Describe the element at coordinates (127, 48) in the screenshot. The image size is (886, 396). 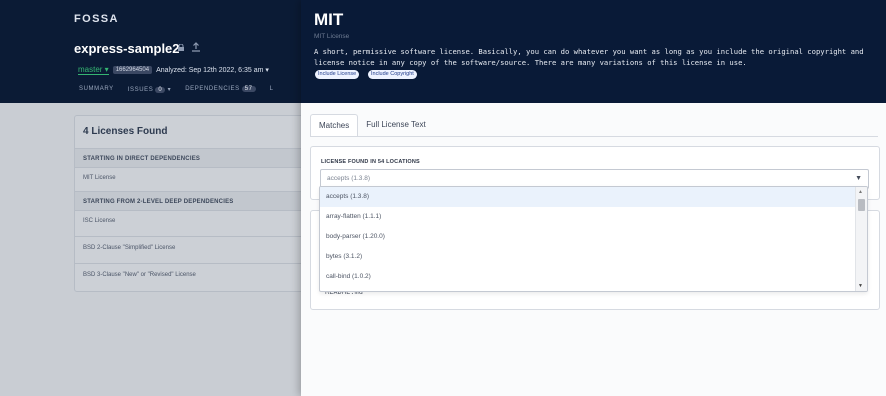
I see `project-title: express-sample2` at that location.